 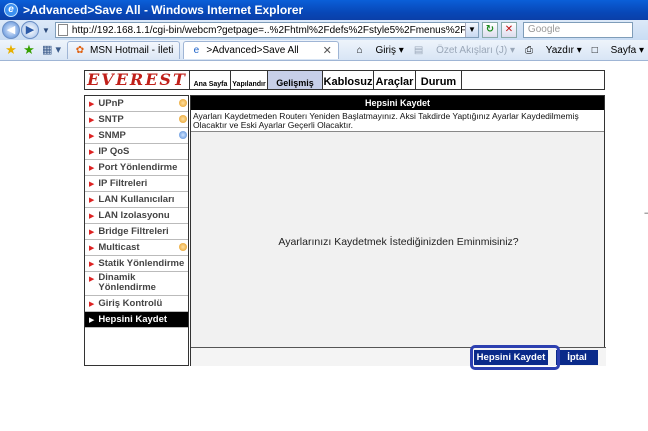 What do you see at coordinates (136, 284) in the screenshot?
I see `sidebar-item-dinamik-yonlendirme: ▶ Dinamik Yönlendirme` at bounding box center [136, 284].